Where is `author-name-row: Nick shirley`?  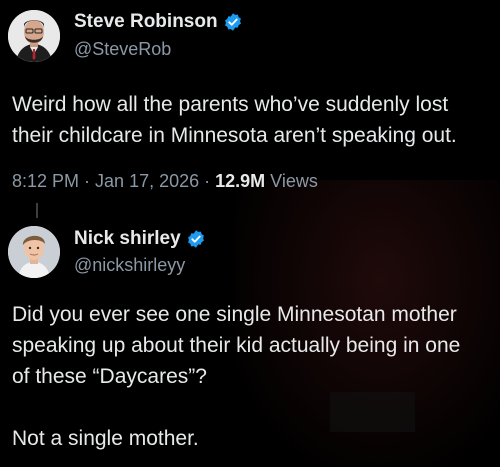
author-name-row: Nick shirley is located at coordinates (140, 239).